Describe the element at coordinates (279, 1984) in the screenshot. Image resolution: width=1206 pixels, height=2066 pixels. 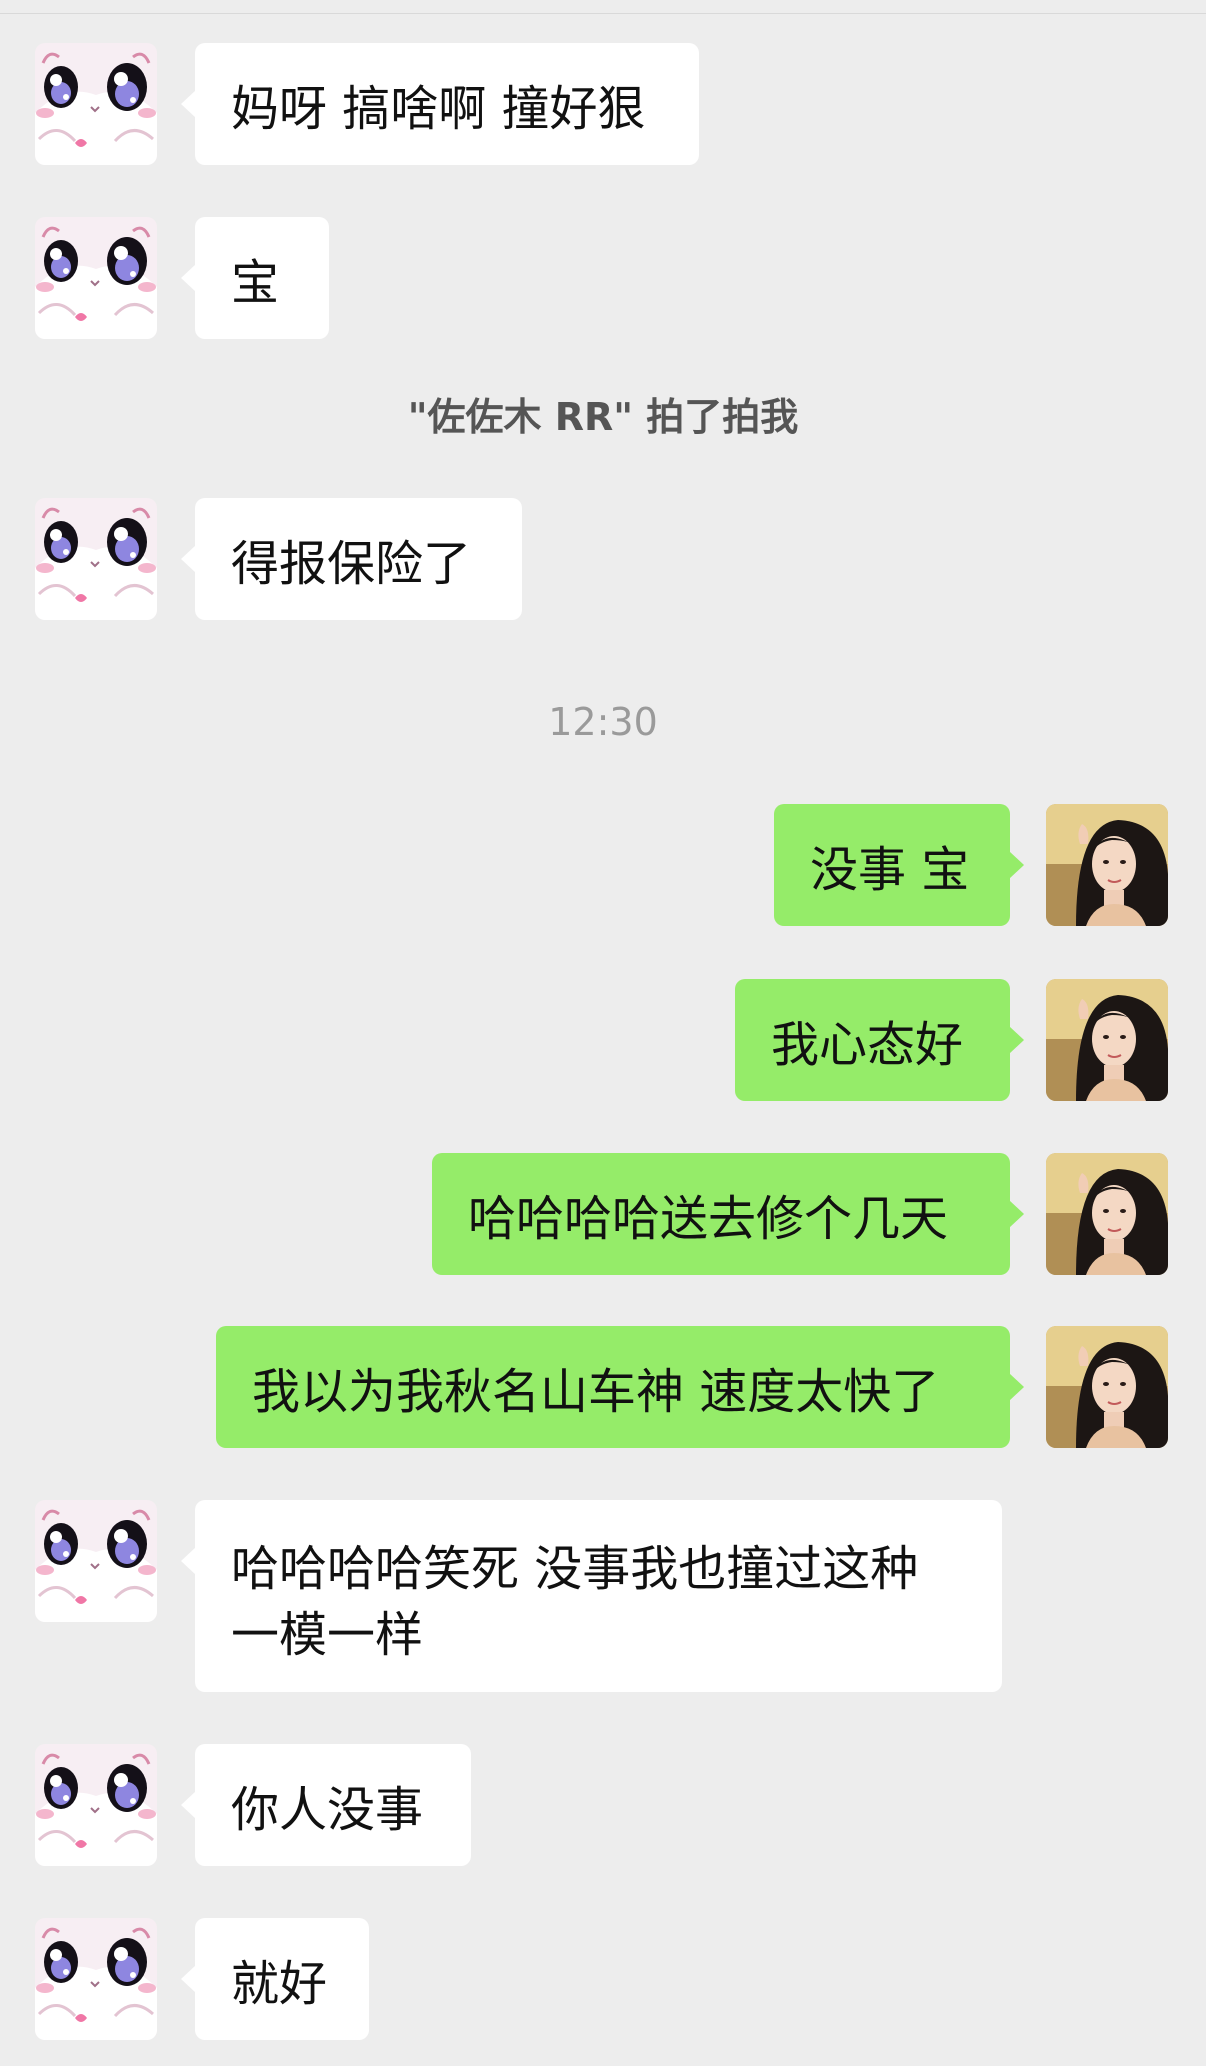
I see `message-text: 就好` at that location.